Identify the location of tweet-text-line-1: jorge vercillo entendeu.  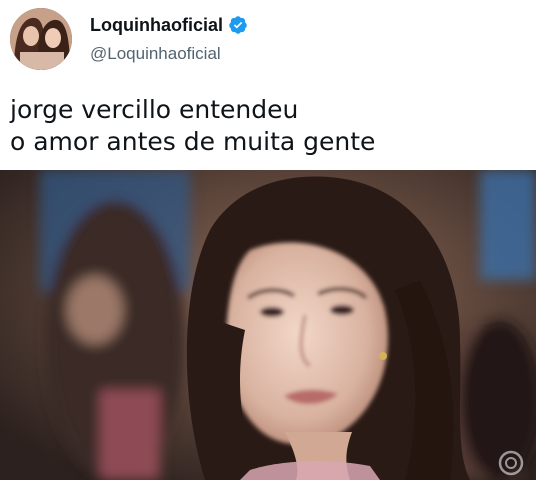
(154, 109).